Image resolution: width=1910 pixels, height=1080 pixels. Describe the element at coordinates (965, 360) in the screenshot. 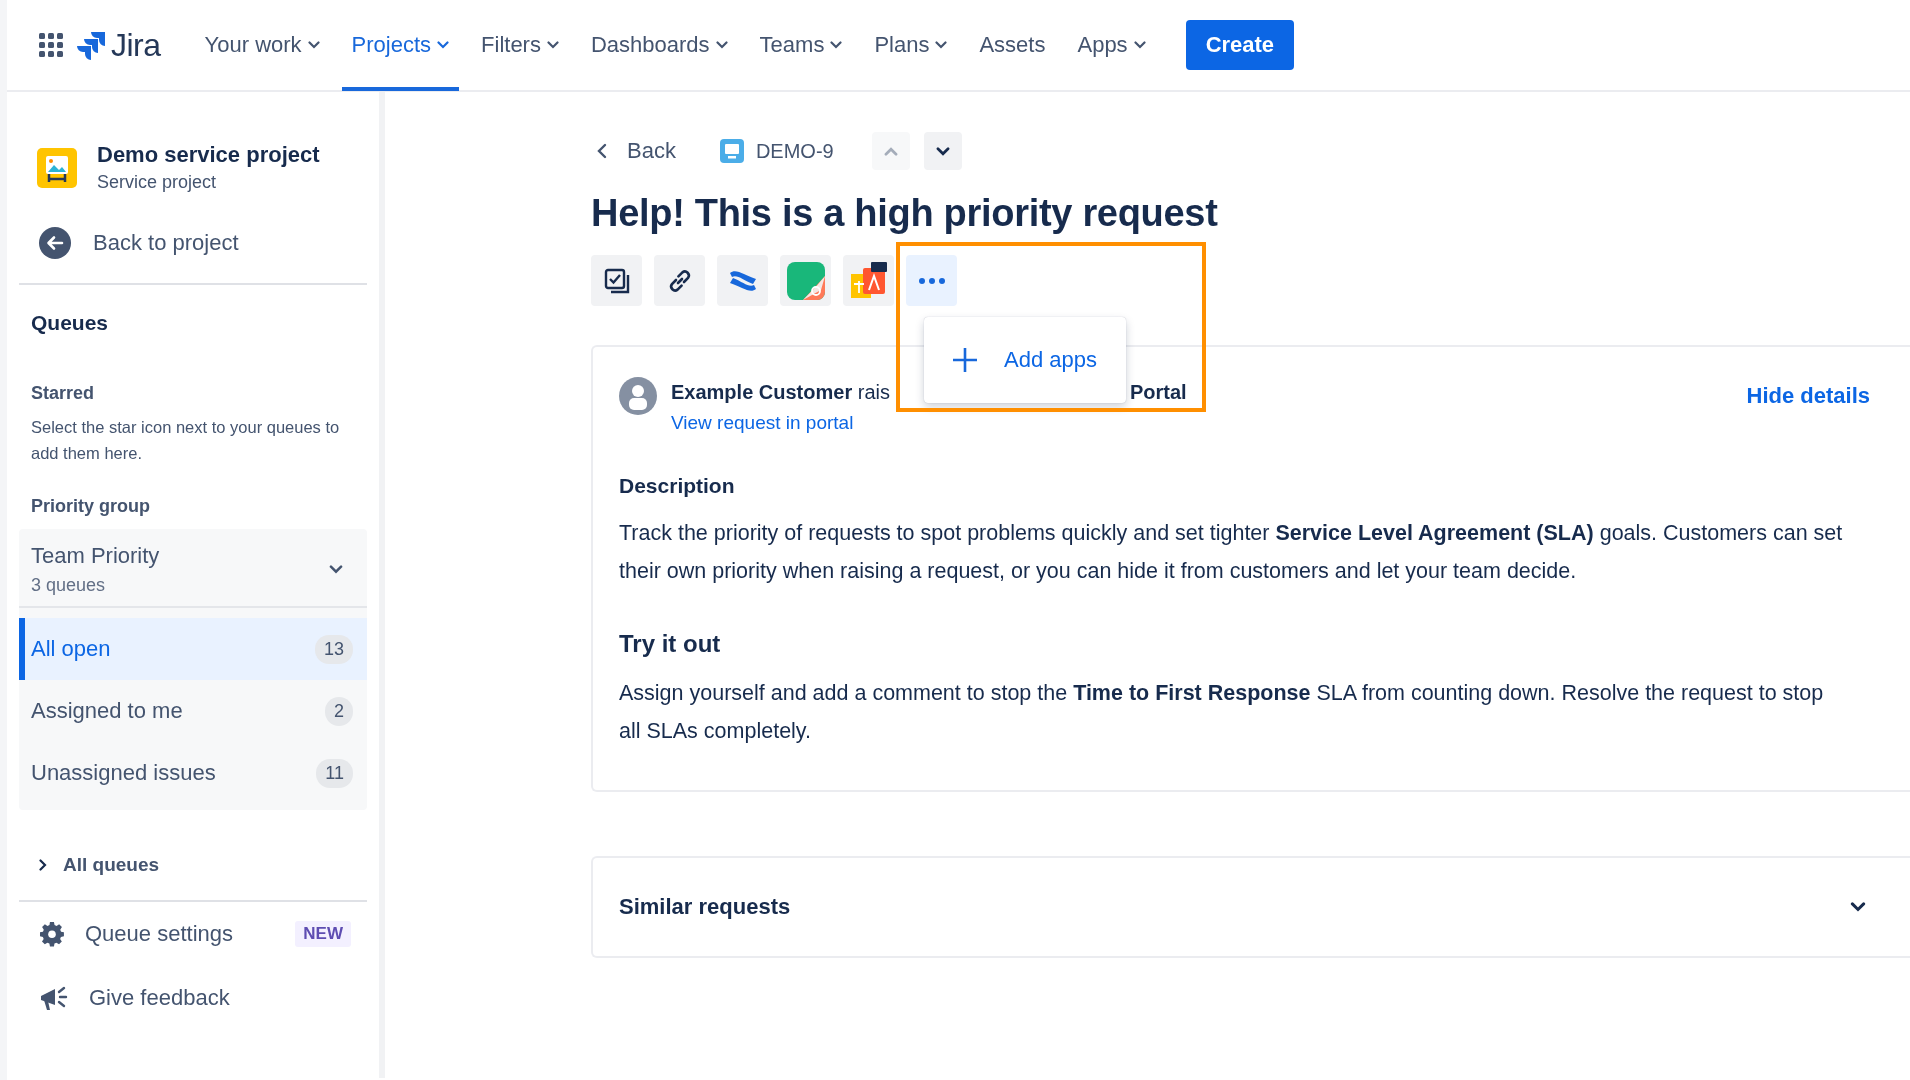

I see `plus-icon` at that location.